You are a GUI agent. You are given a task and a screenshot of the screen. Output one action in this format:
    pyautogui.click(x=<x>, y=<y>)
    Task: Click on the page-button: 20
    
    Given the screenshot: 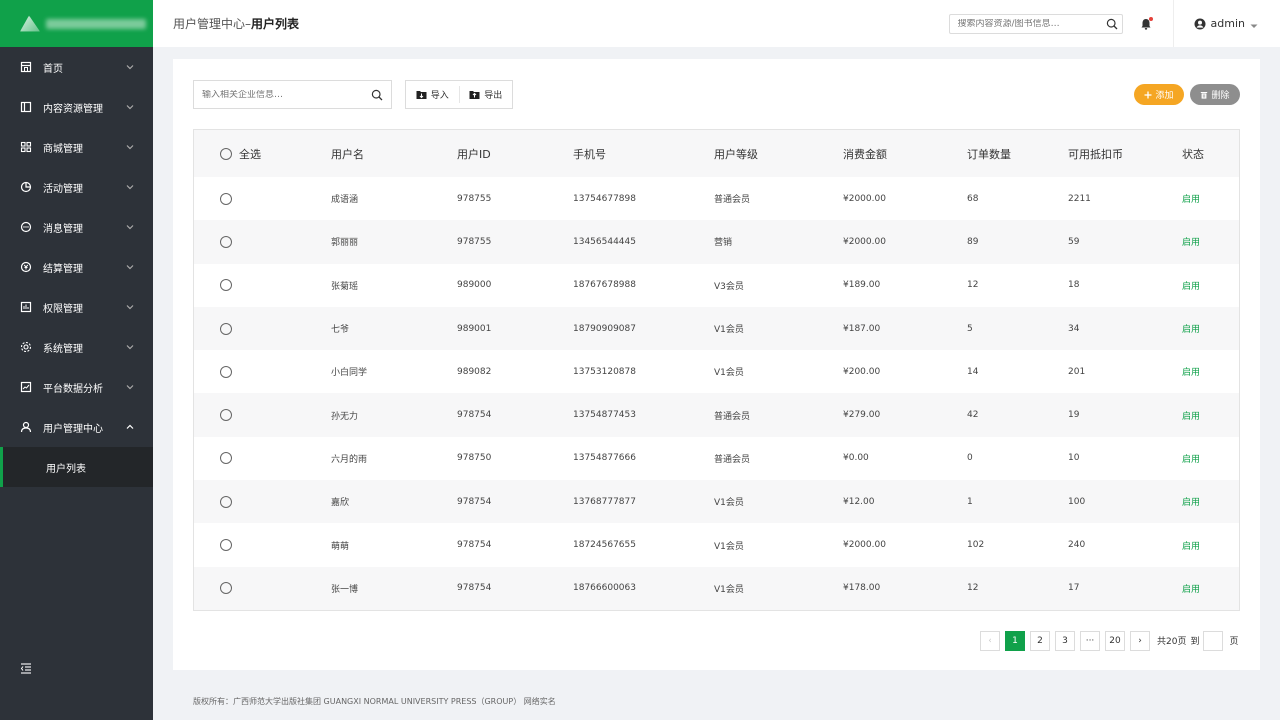 What is the action you would take?
    pyautogui.click(x=1115, y=640)
    